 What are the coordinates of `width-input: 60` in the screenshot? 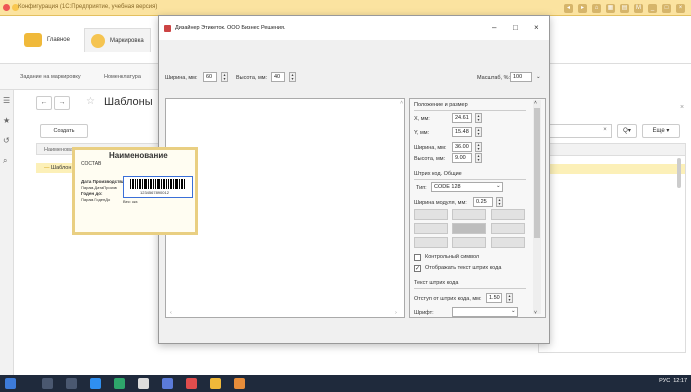 It's located at (210, 77).